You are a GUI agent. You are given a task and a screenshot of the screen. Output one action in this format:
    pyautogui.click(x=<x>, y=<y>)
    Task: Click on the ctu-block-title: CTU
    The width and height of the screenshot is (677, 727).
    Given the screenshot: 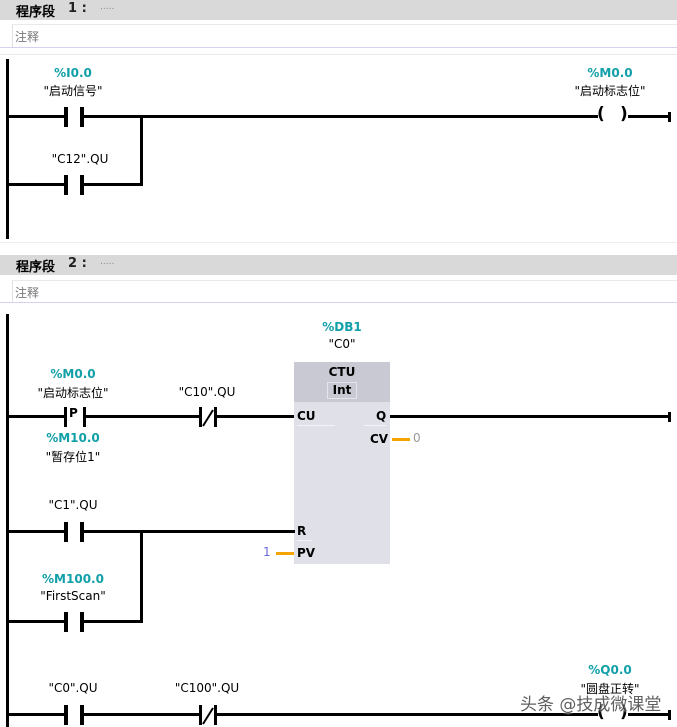 What is the action you would take?
    pyautogui.click(x=342, y=372)
    